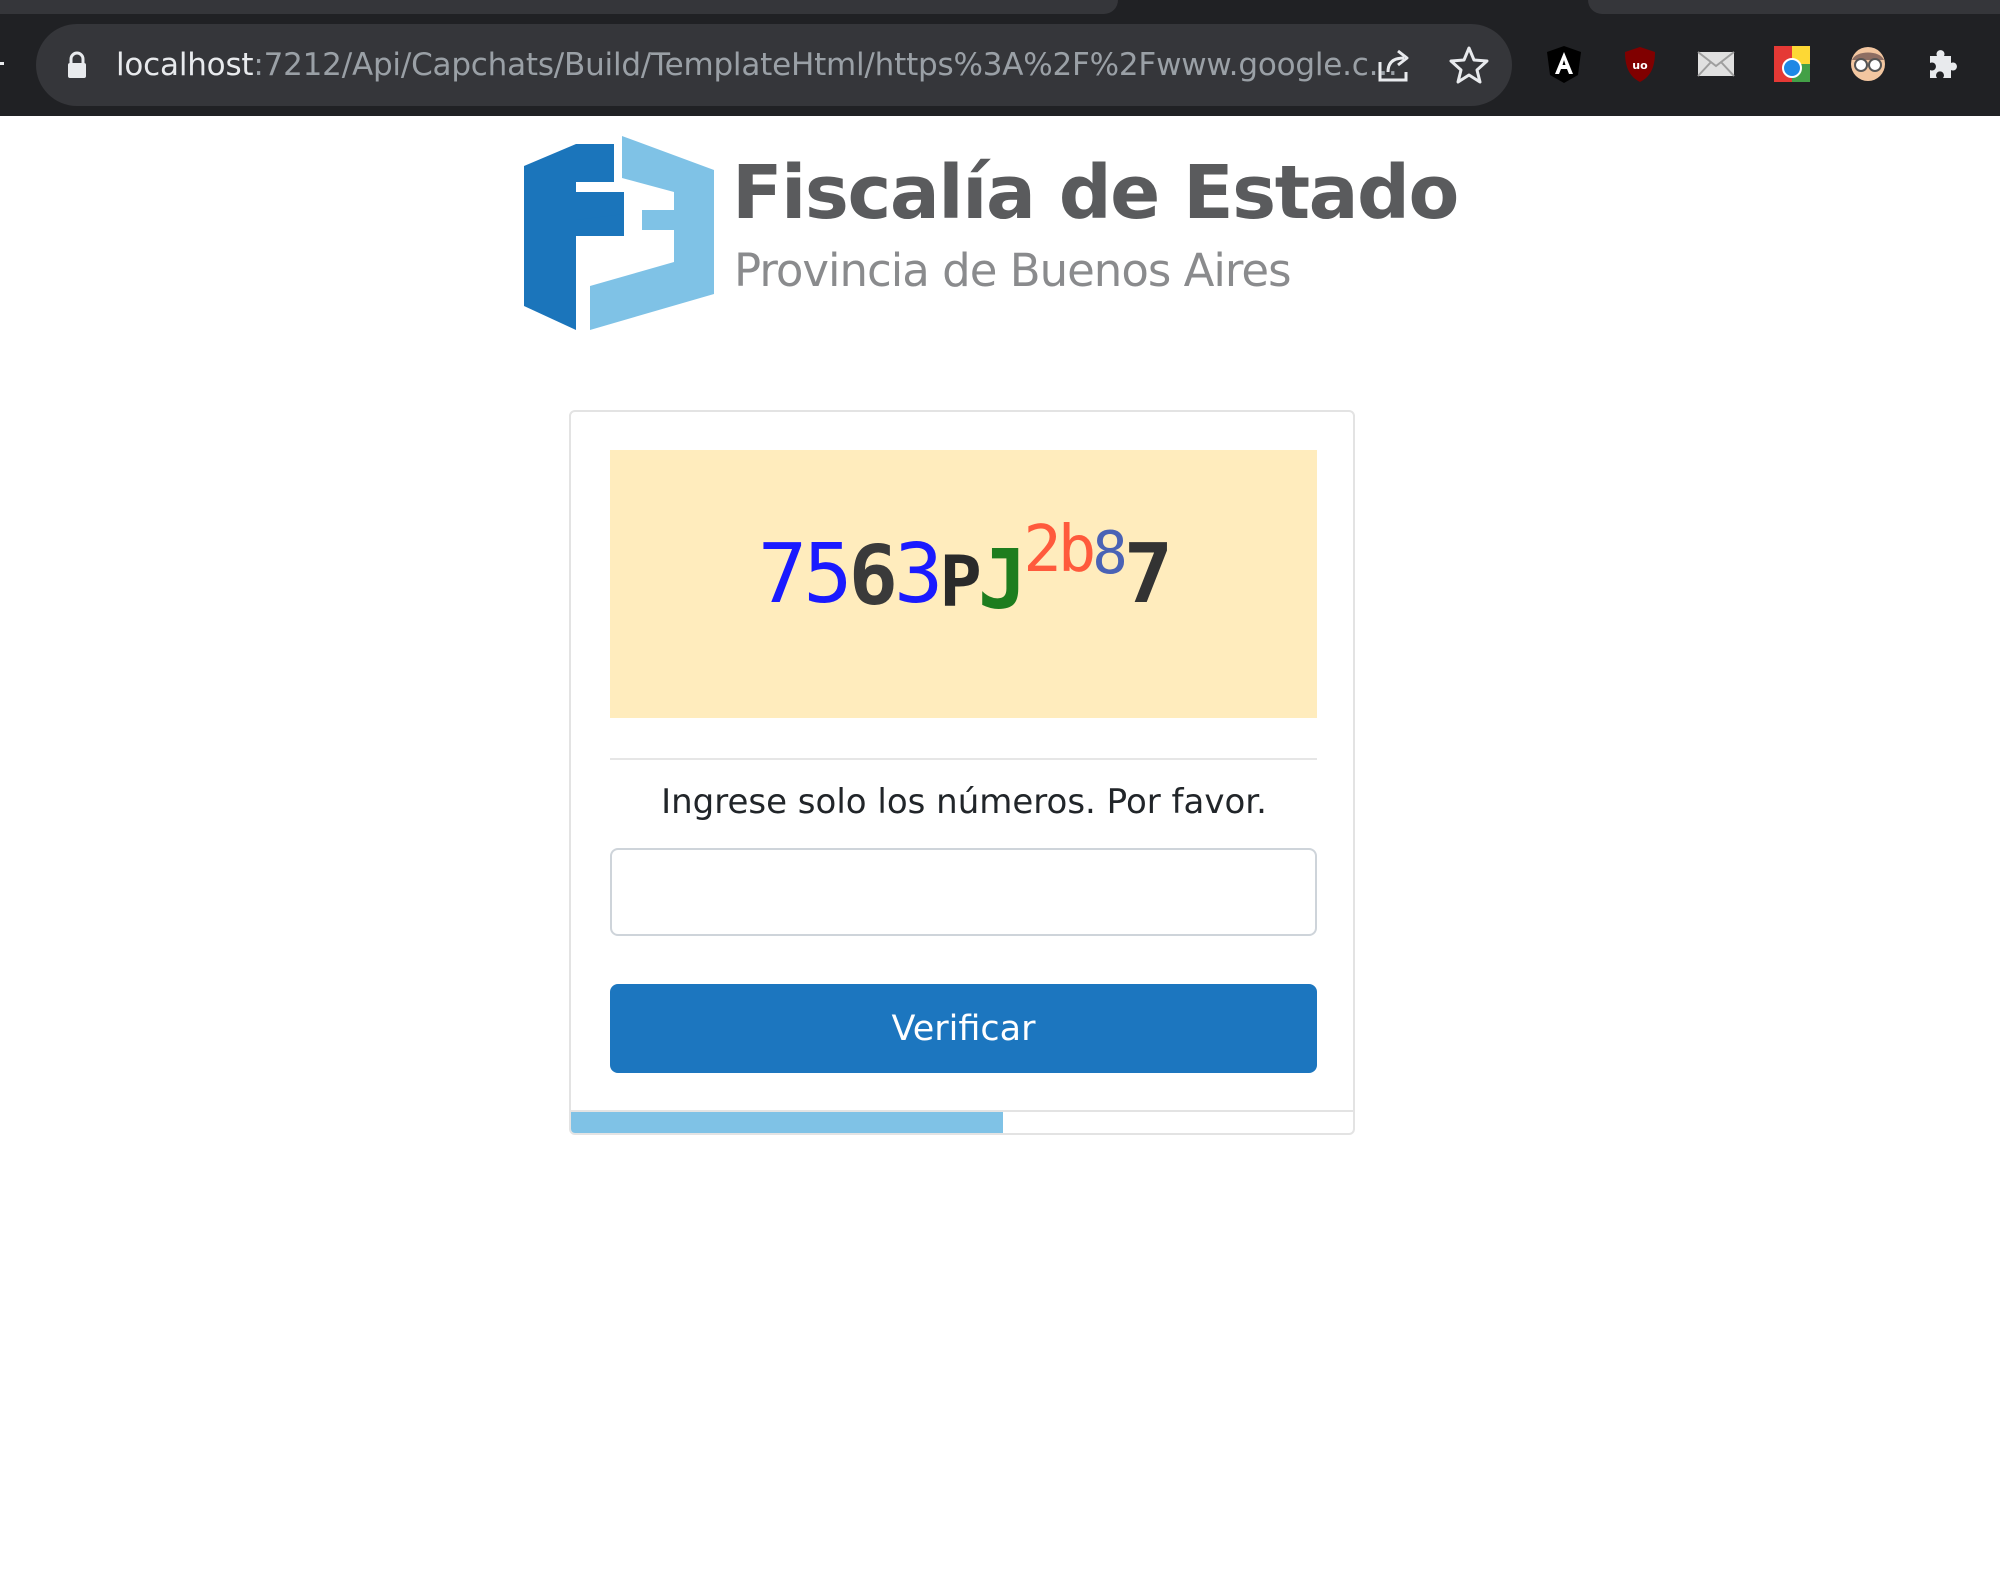 This screenshot has width=2000, height=1577. Describe the element at coordinates (963, 1028) in the screenshot. I see `verify-button: Verificar` at that location.